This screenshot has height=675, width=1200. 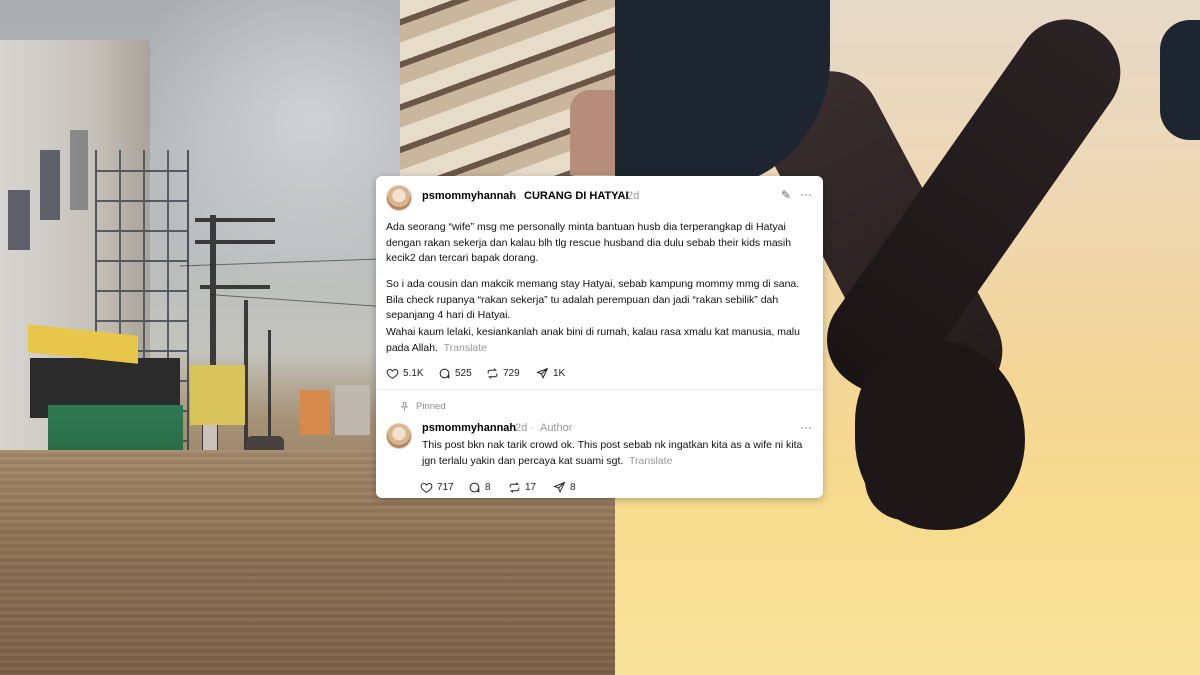 What do you see at coordinates (315, 412) in the screenshot?
I see `orange-building` at bounding box center [315, 412].